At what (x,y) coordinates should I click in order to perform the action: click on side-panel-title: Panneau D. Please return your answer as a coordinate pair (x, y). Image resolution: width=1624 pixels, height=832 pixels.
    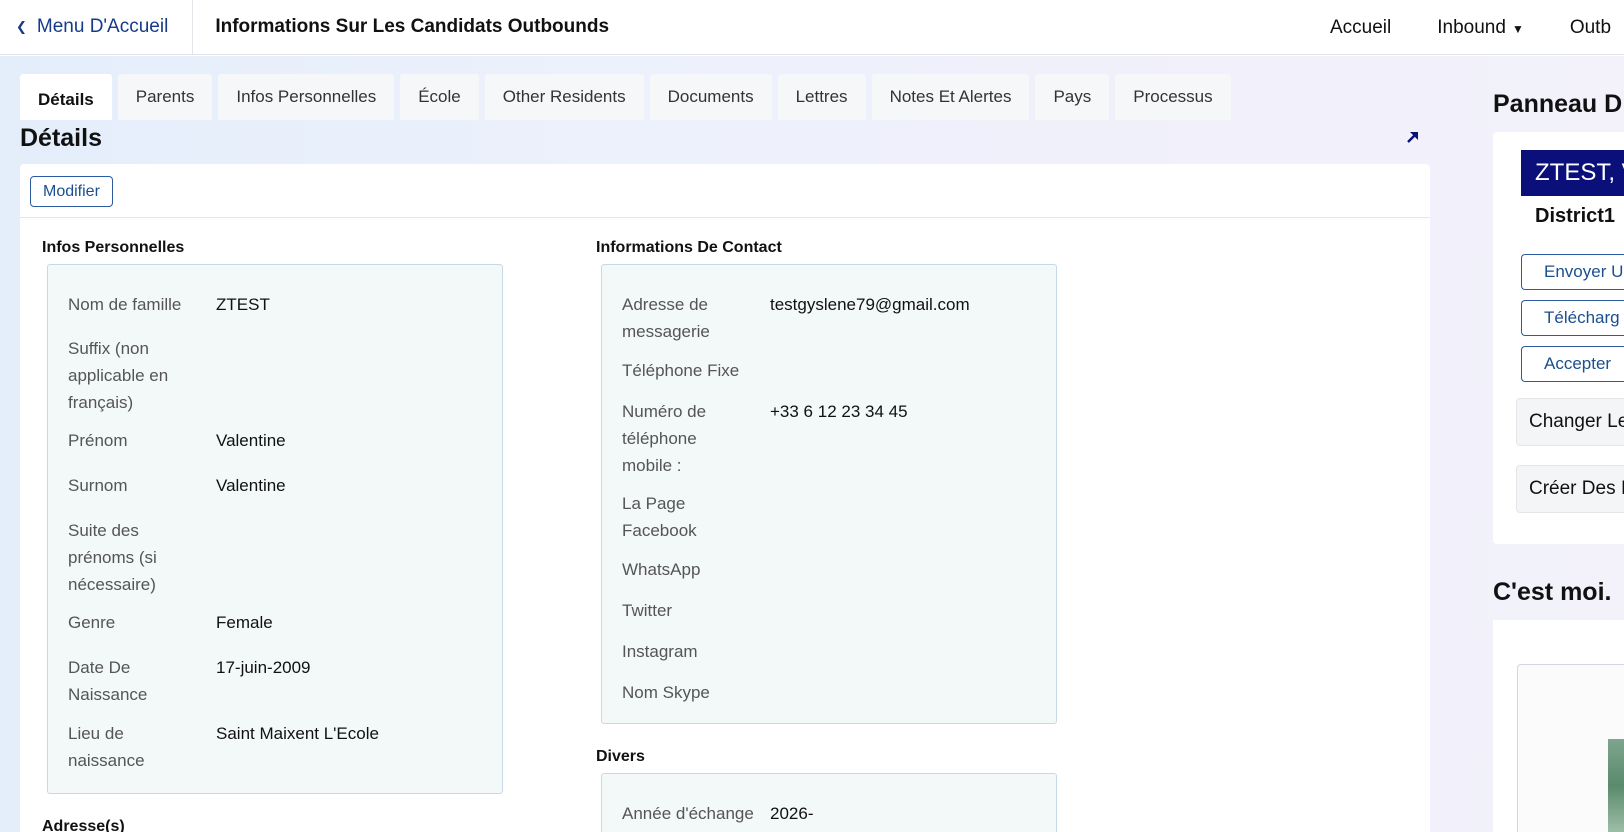
    Looking at the image, I should click on (1558, 104).